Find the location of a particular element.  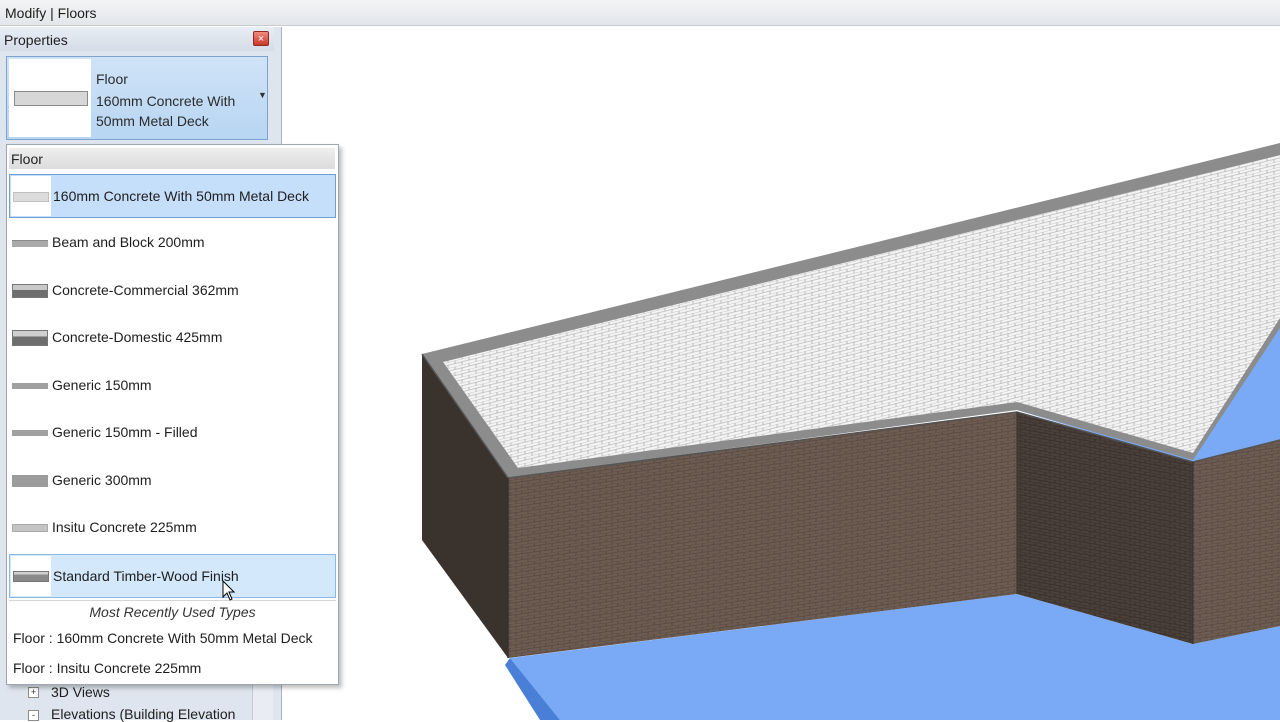

type-preview-image is located at coordinates (50, 98).